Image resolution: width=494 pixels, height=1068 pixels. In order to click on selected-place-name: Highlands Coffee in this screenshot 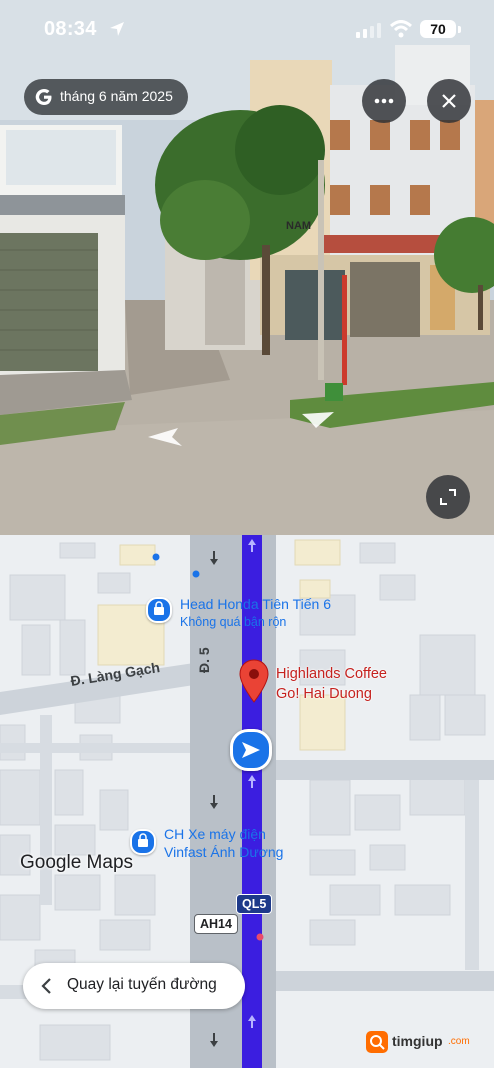, I will do `click(331, 674)`.